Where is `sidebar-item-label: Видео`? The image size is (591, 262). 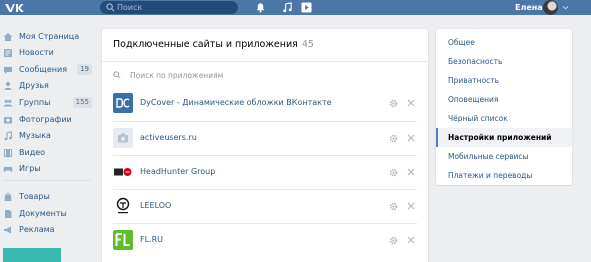
sidebar-item-label: Видео is located at coordinates (32, 152).